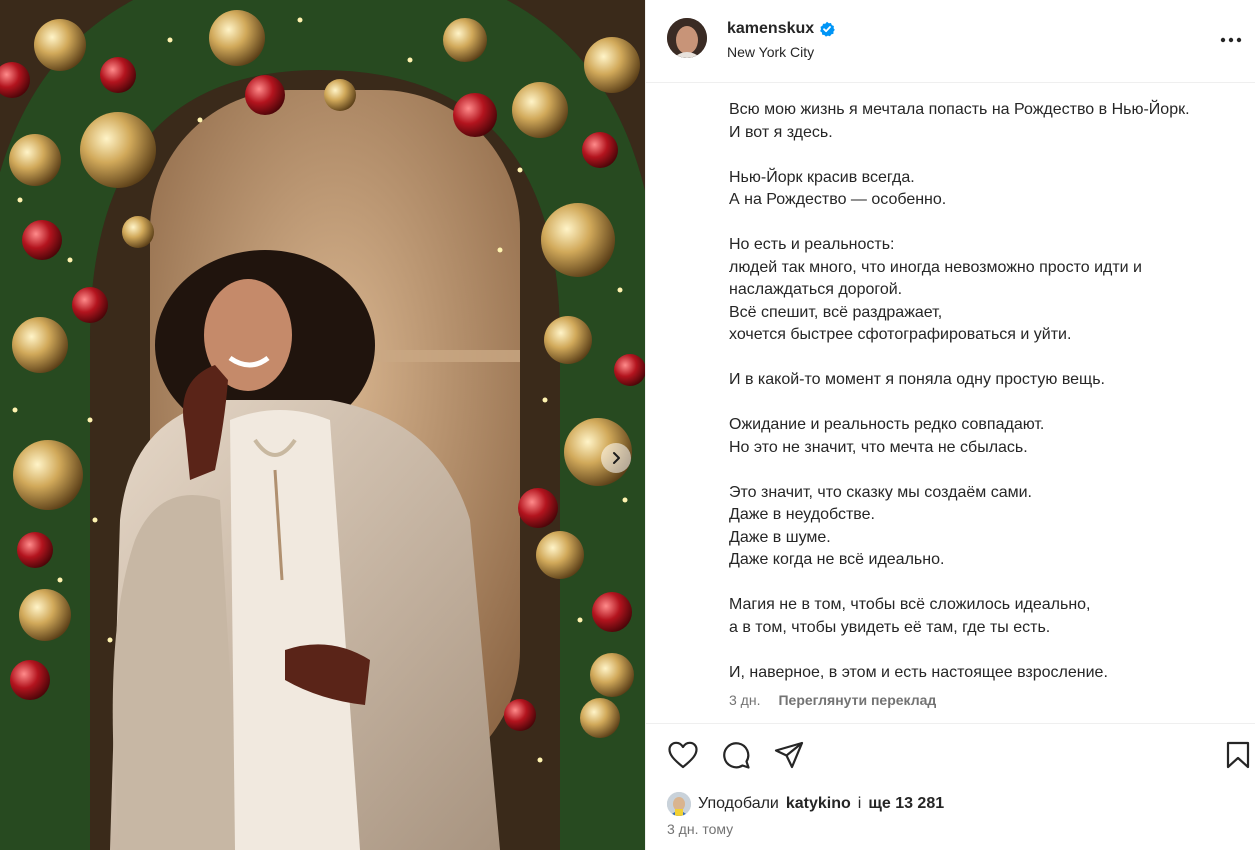 This screenshot has height=850, width=1255. I want to click on likes-user: katykino, so click(818, 804).